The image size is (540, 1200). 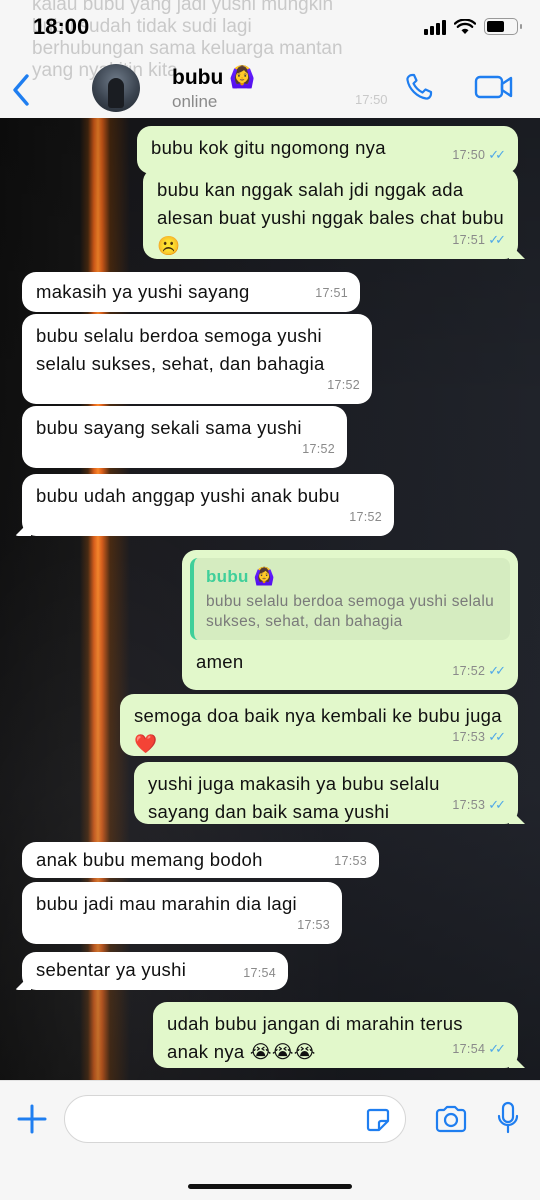 What do you see at coordinates (166, 903) in the screenshot?
I see `message-text: bubu jadi mau marahin dia lagi` at bounding box center [166, 903].